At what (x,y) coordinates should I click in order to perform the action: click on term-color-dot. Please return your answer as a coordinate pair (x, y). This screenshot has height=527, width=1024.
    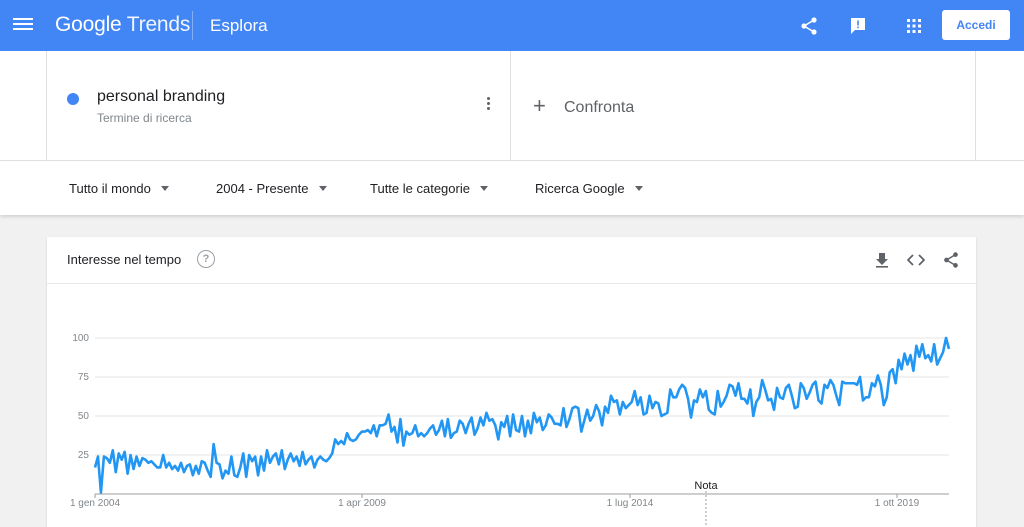
    Looking at the image, I should click on (73, 99).